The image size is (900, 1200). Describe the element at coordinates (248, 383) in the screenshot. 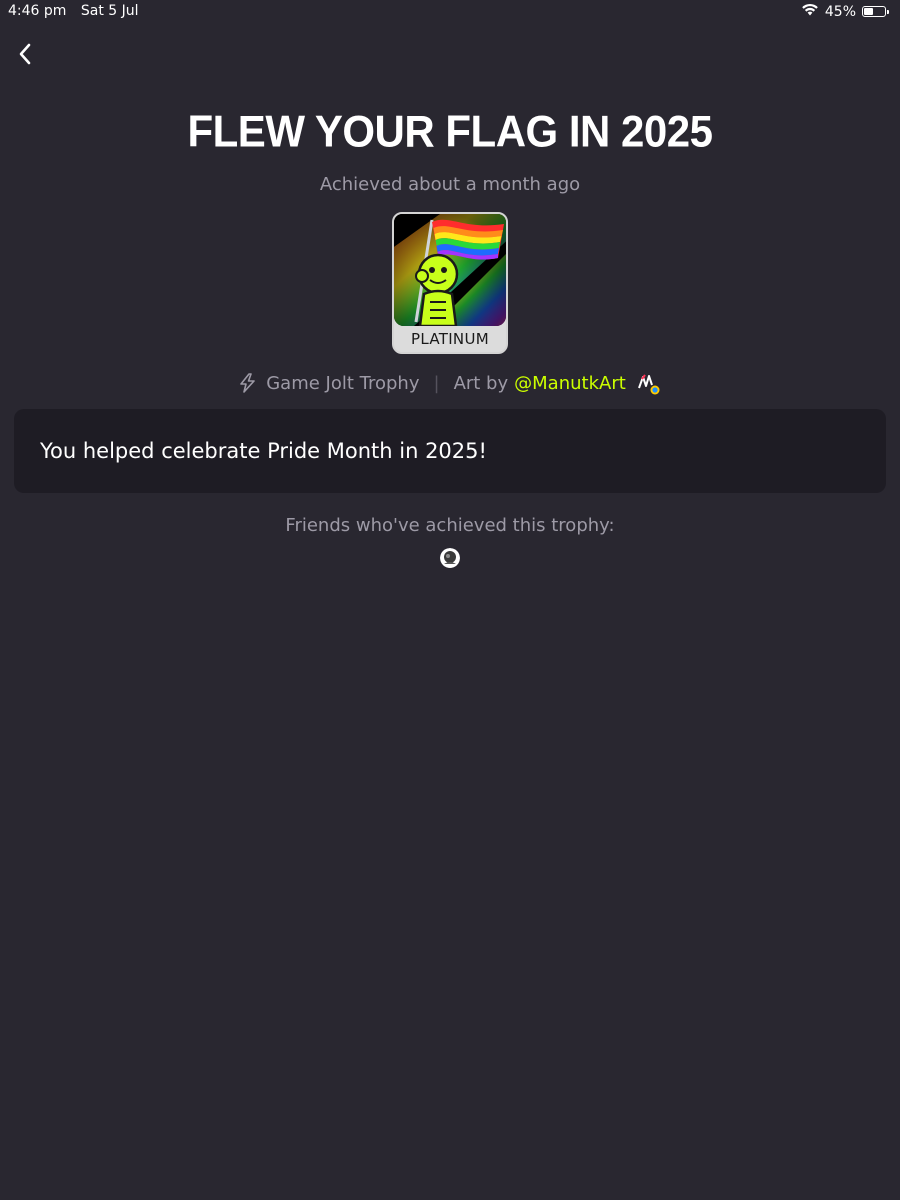

I see `game-jolt-bolt-icon` at that location.